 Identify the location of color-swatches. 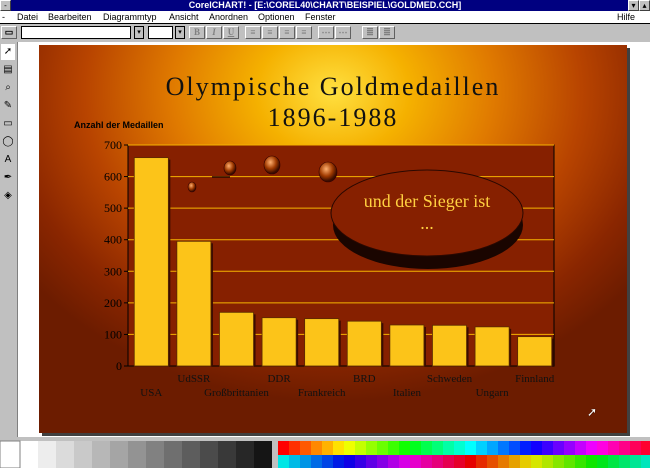
(325, 452).